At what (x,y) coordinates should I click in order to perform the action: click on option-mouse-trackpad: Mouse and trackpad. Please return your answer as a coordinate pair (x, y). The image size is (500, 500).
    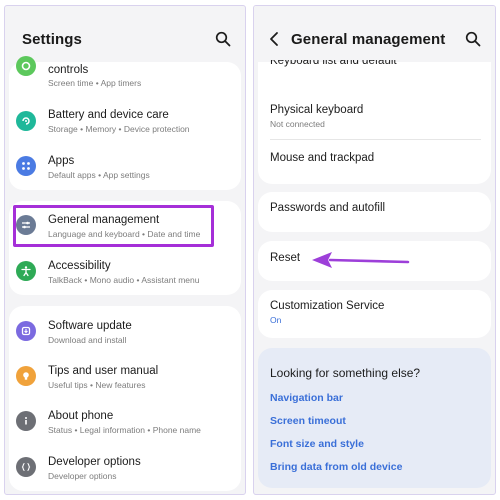
    Looking at the image, I should click on (374, 161).